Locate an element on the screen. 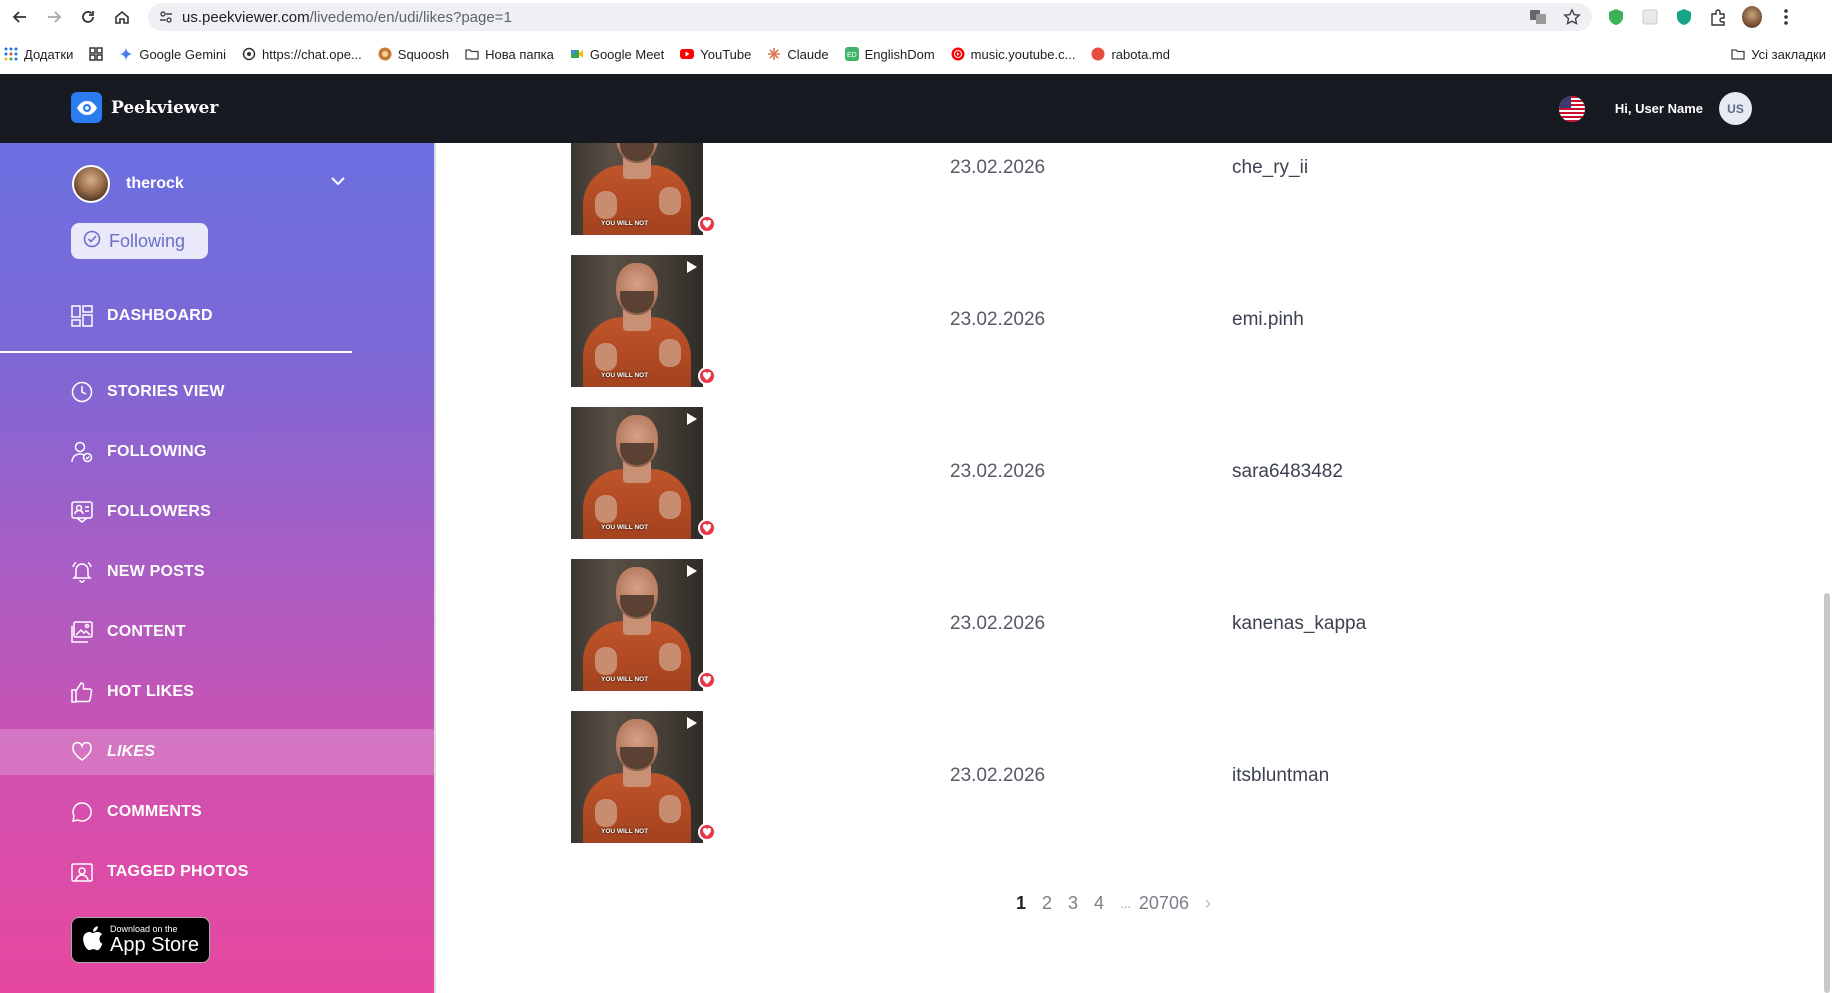 This screenshot has width=1832, height=993. page-link-1: 1 is located at coordinates (1021, 903).